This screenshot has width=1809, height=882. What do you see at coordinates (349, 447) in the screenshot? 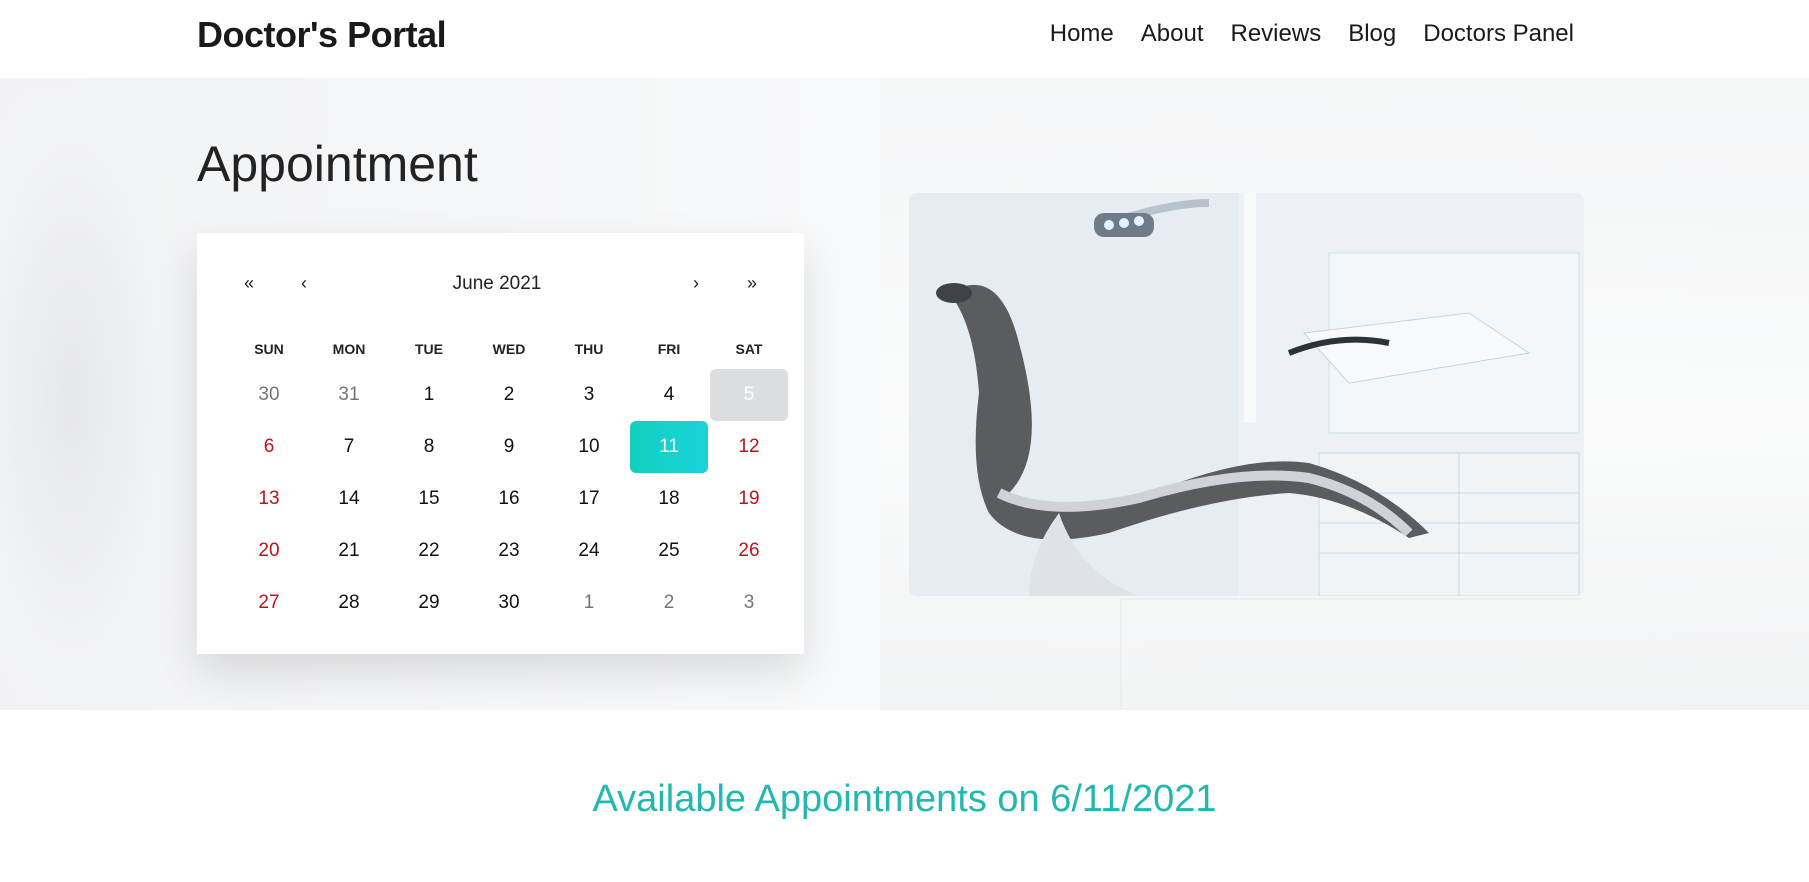
I see `calendar-day-cell: 7` at bounding box center [349, 447].